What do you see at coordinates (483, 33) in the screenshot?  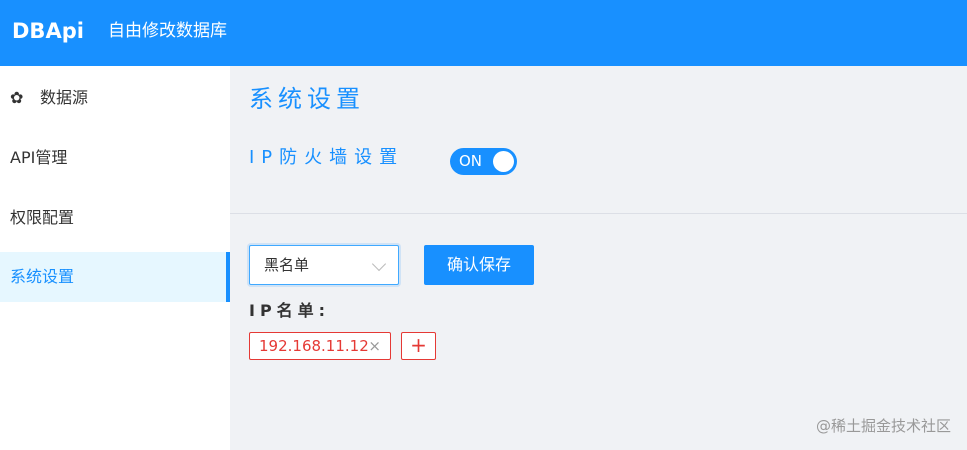 I see `top-header: DBApi 自由修改数据库` at bounding box center [483, 33].